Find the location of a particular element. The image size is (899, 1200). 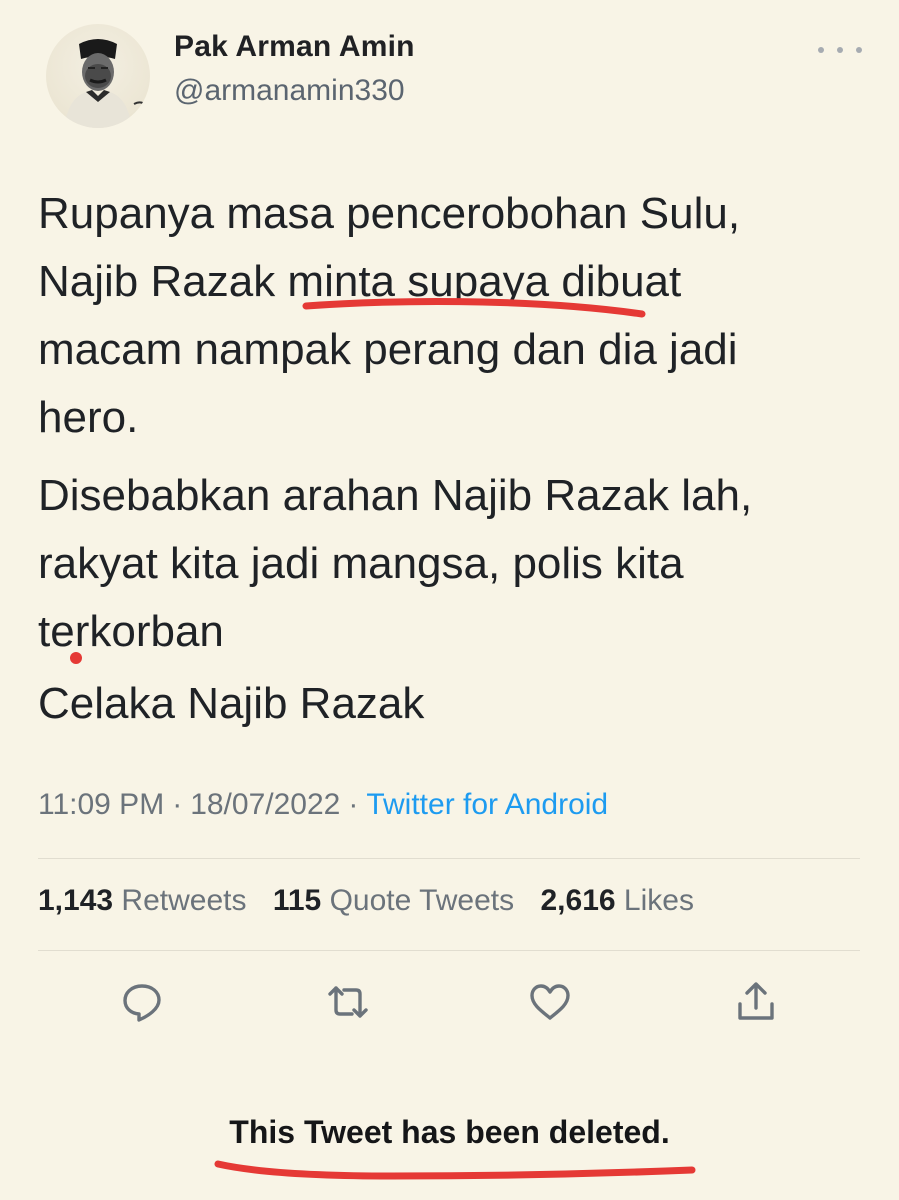

like-icon is located at coordinates (550, 1002).